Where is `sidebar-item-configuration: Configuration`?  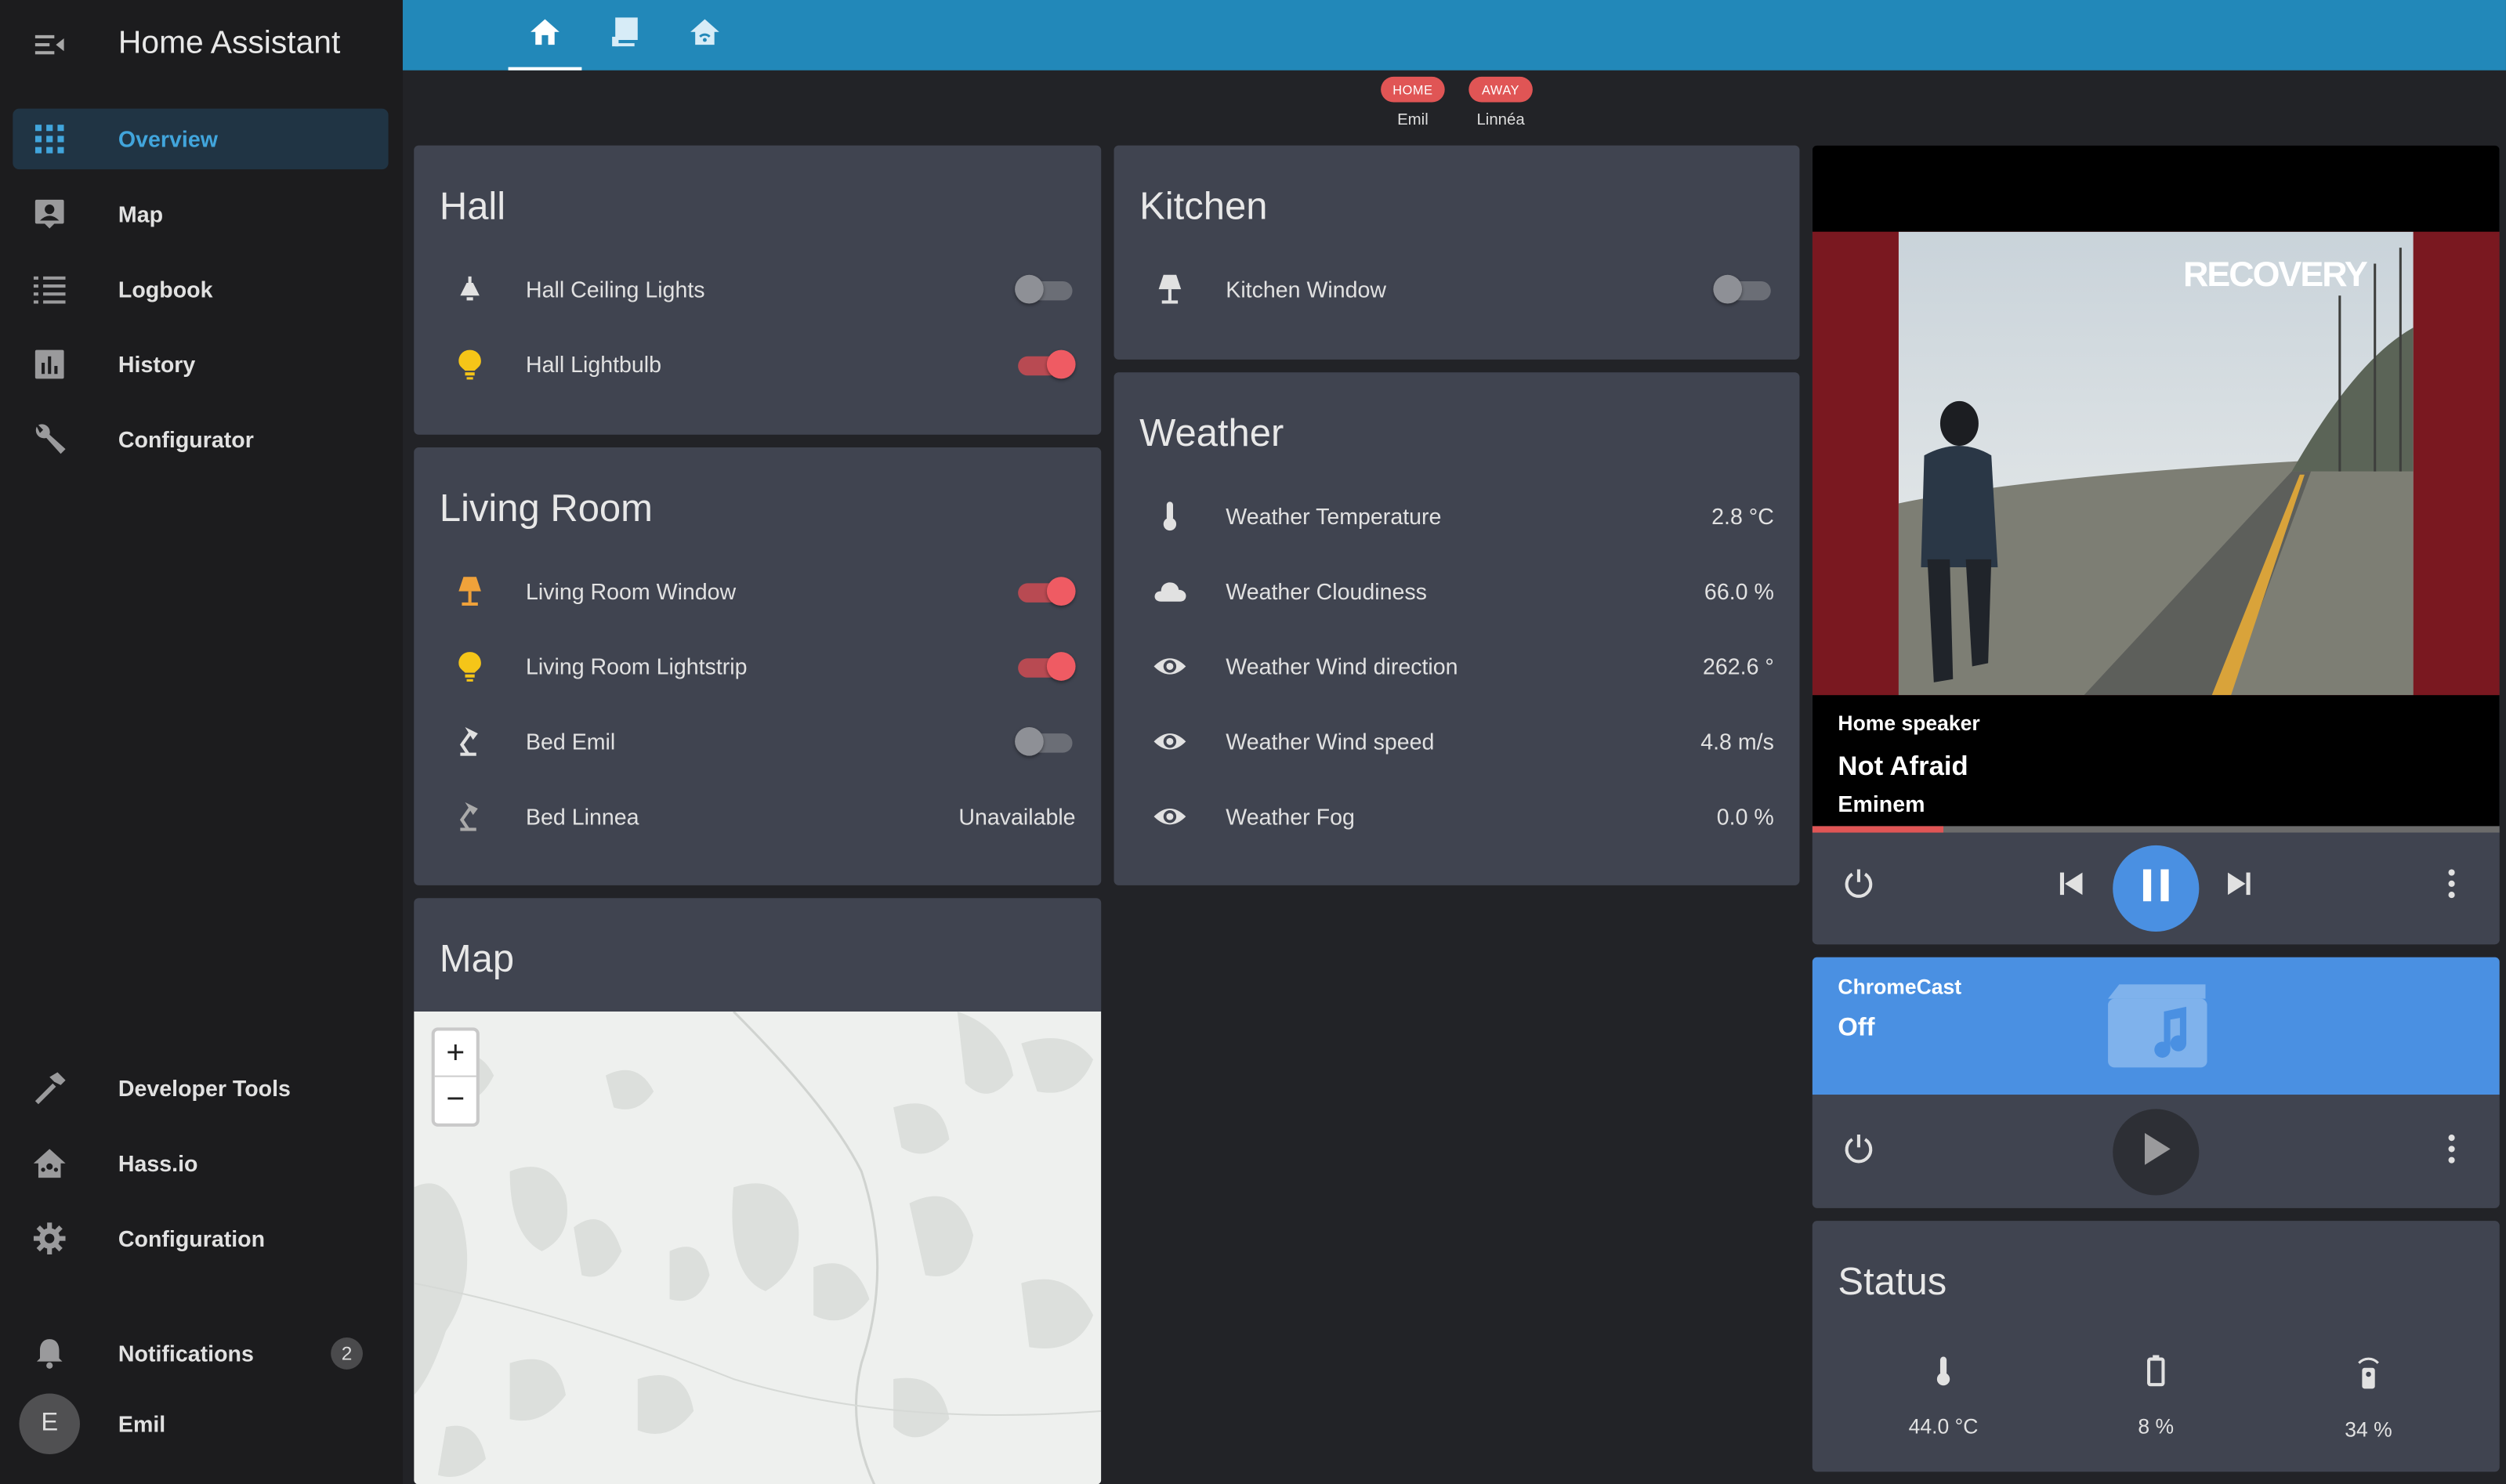 sidebar-item-configuration: Configuration is located at coordinates (200, 1238).